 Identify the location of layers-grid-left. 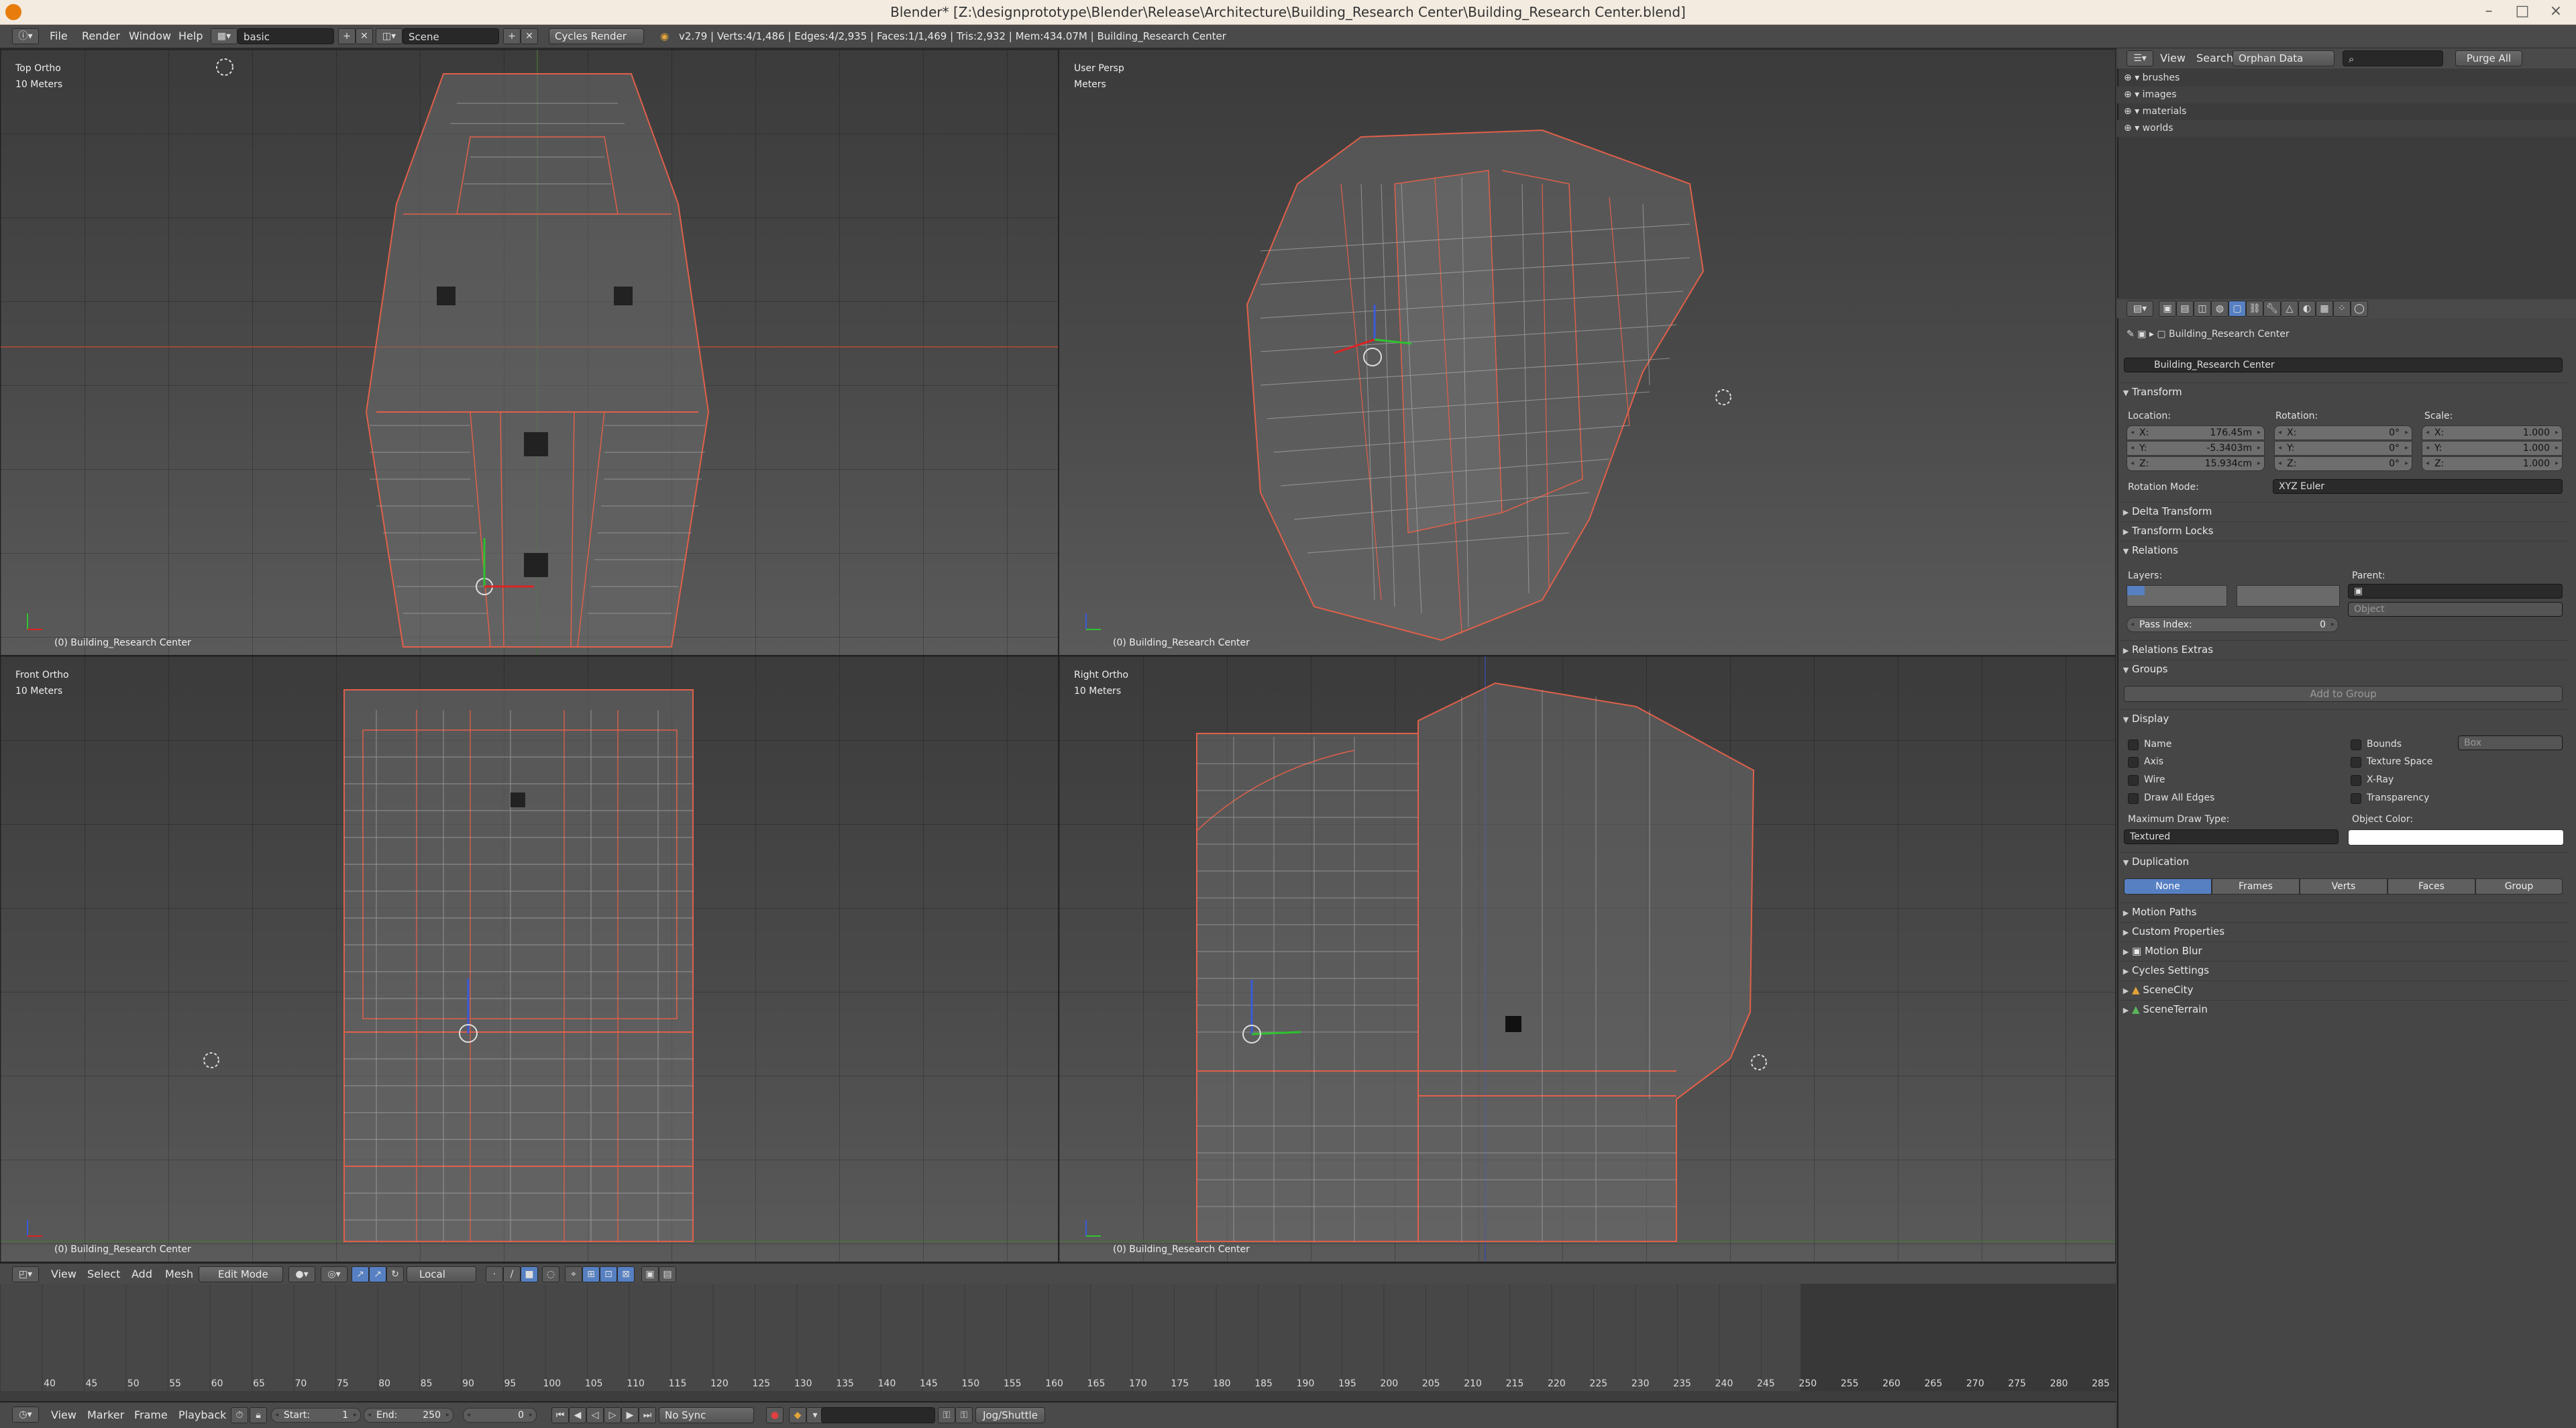
(2177, 596).